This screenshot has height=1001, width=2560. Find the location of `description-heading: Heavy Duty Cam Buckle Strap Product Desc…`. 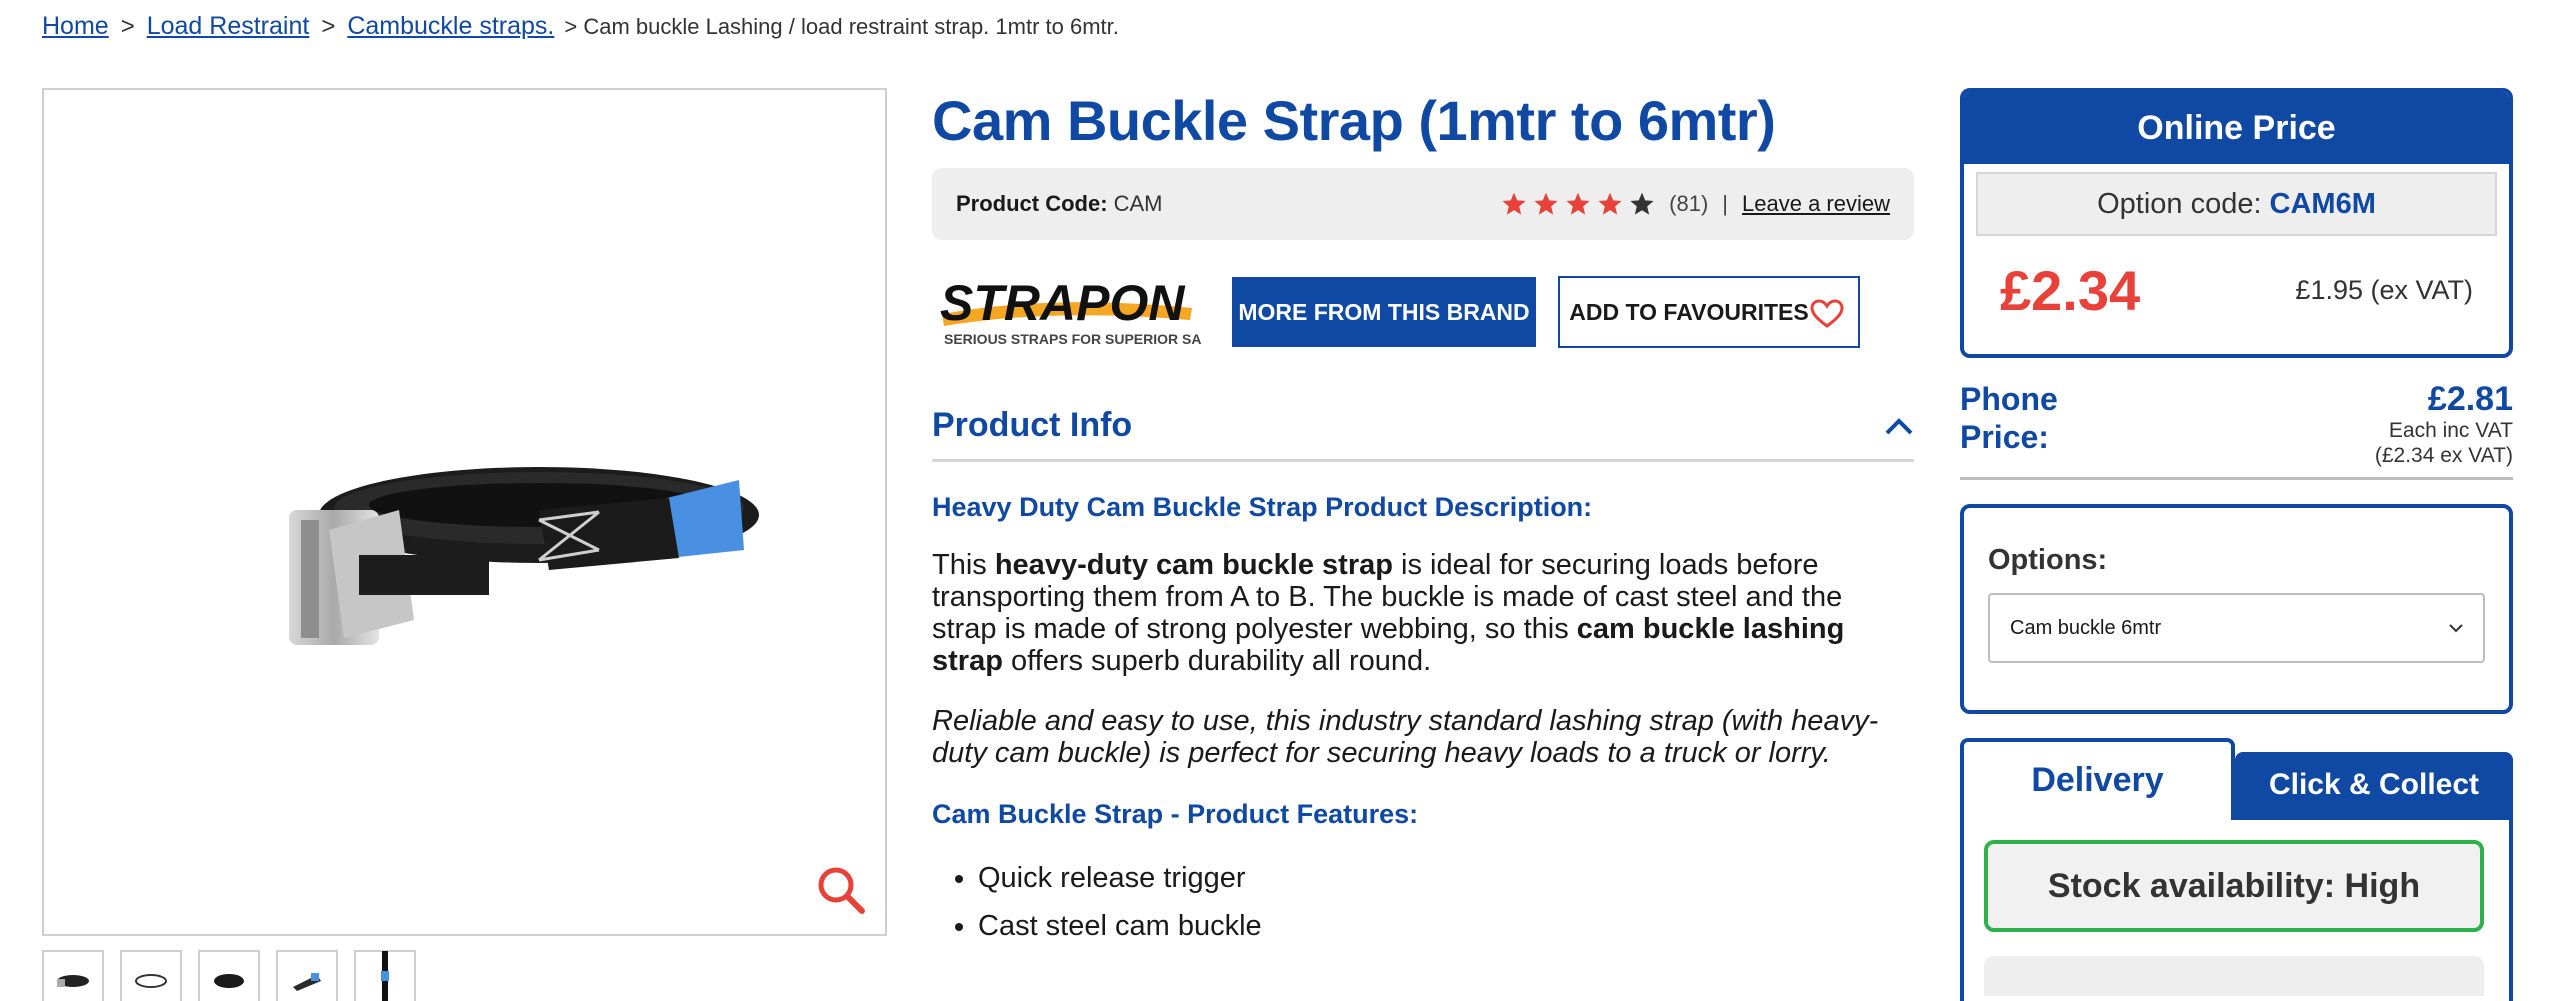

description-heading: Heavy Duty Cam Buckle Strap Product Desc… is located at coordinates (1262, 507).